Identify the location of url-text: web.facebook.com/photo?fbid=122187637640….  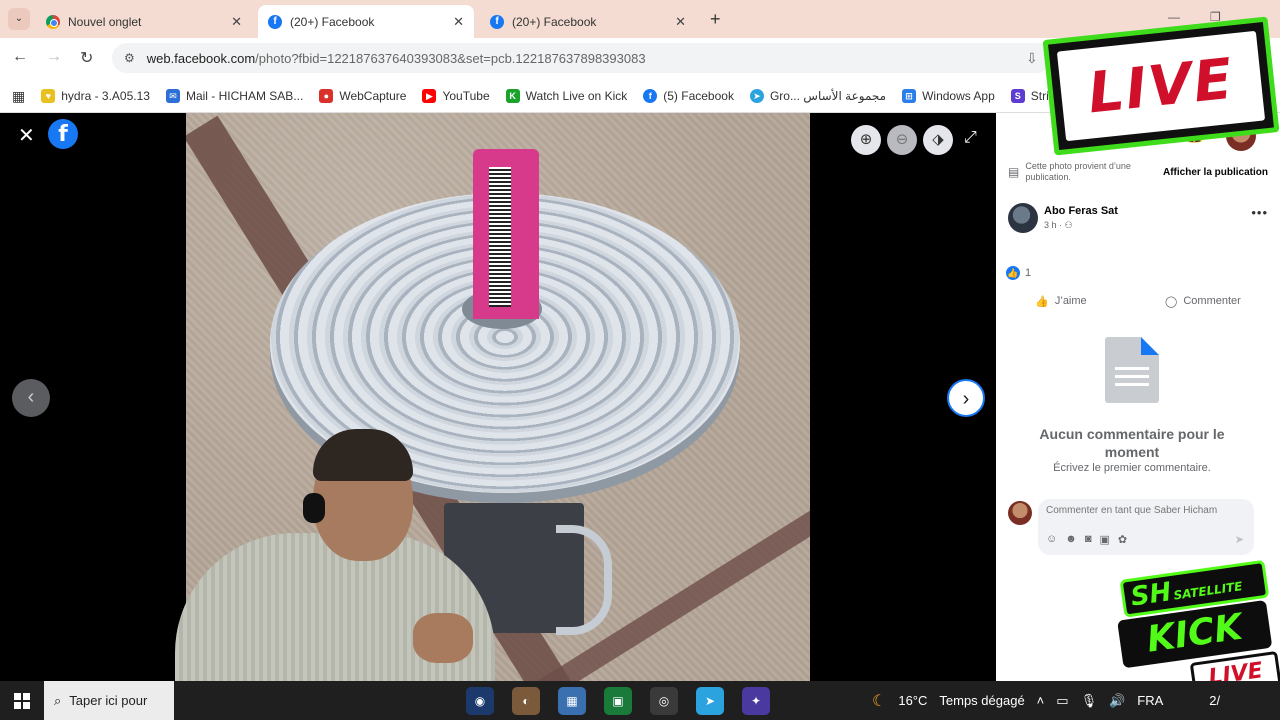
(396, 58).